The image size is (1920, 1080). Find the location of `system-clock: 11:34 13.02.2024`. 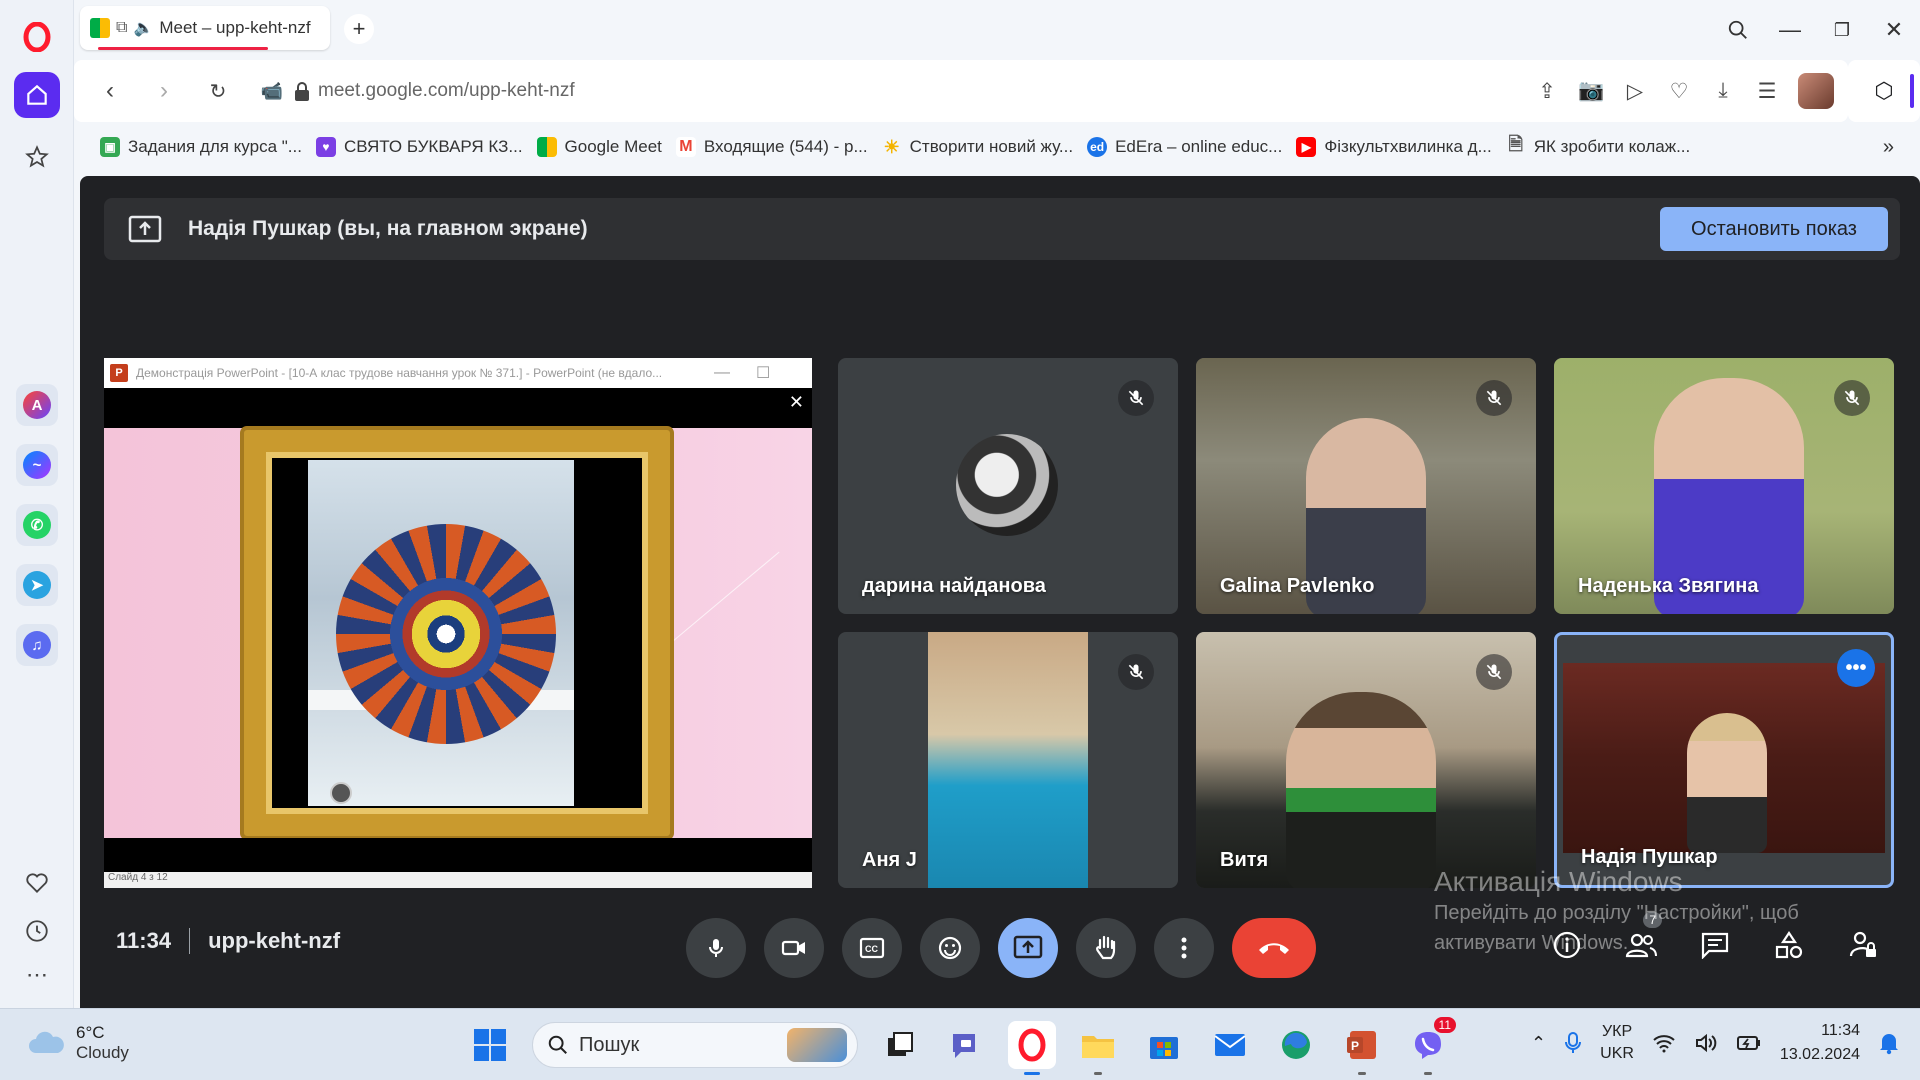

system-clock: 11:34 13.02.2024 is located at coordinates (1820, 1043).